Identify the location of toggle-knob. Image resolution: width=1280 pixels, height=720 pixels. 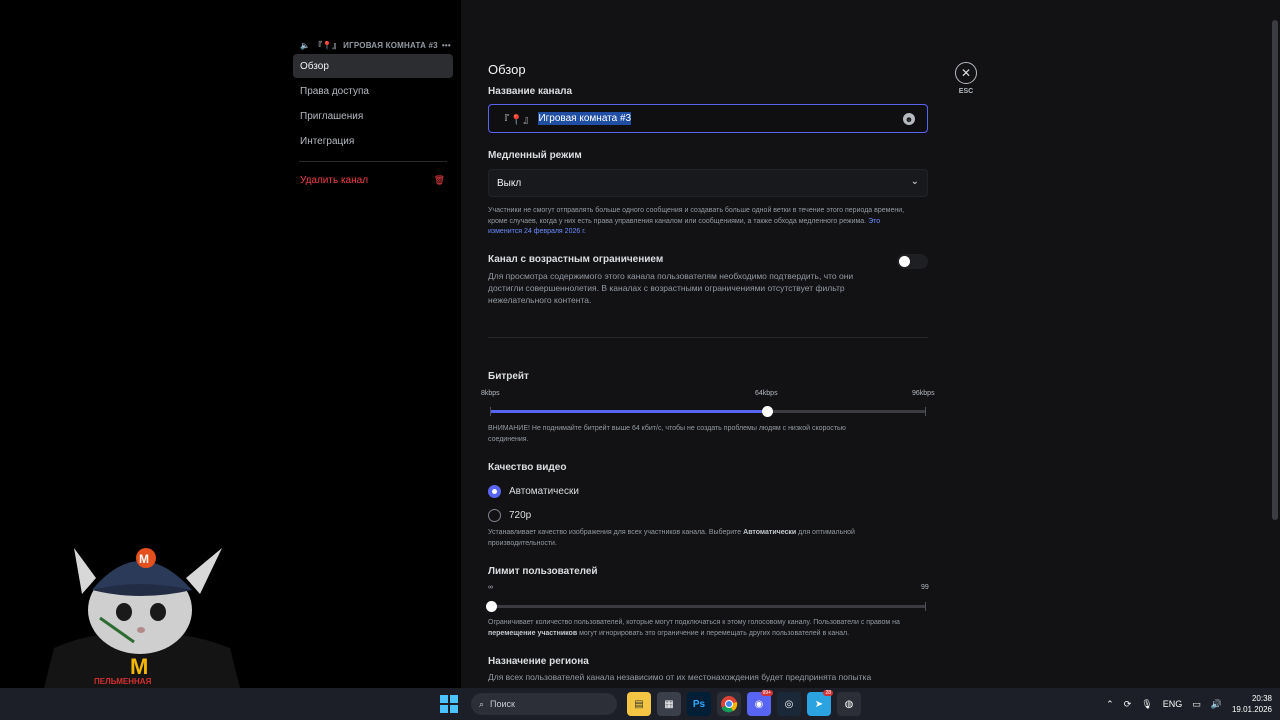
(904, 261).